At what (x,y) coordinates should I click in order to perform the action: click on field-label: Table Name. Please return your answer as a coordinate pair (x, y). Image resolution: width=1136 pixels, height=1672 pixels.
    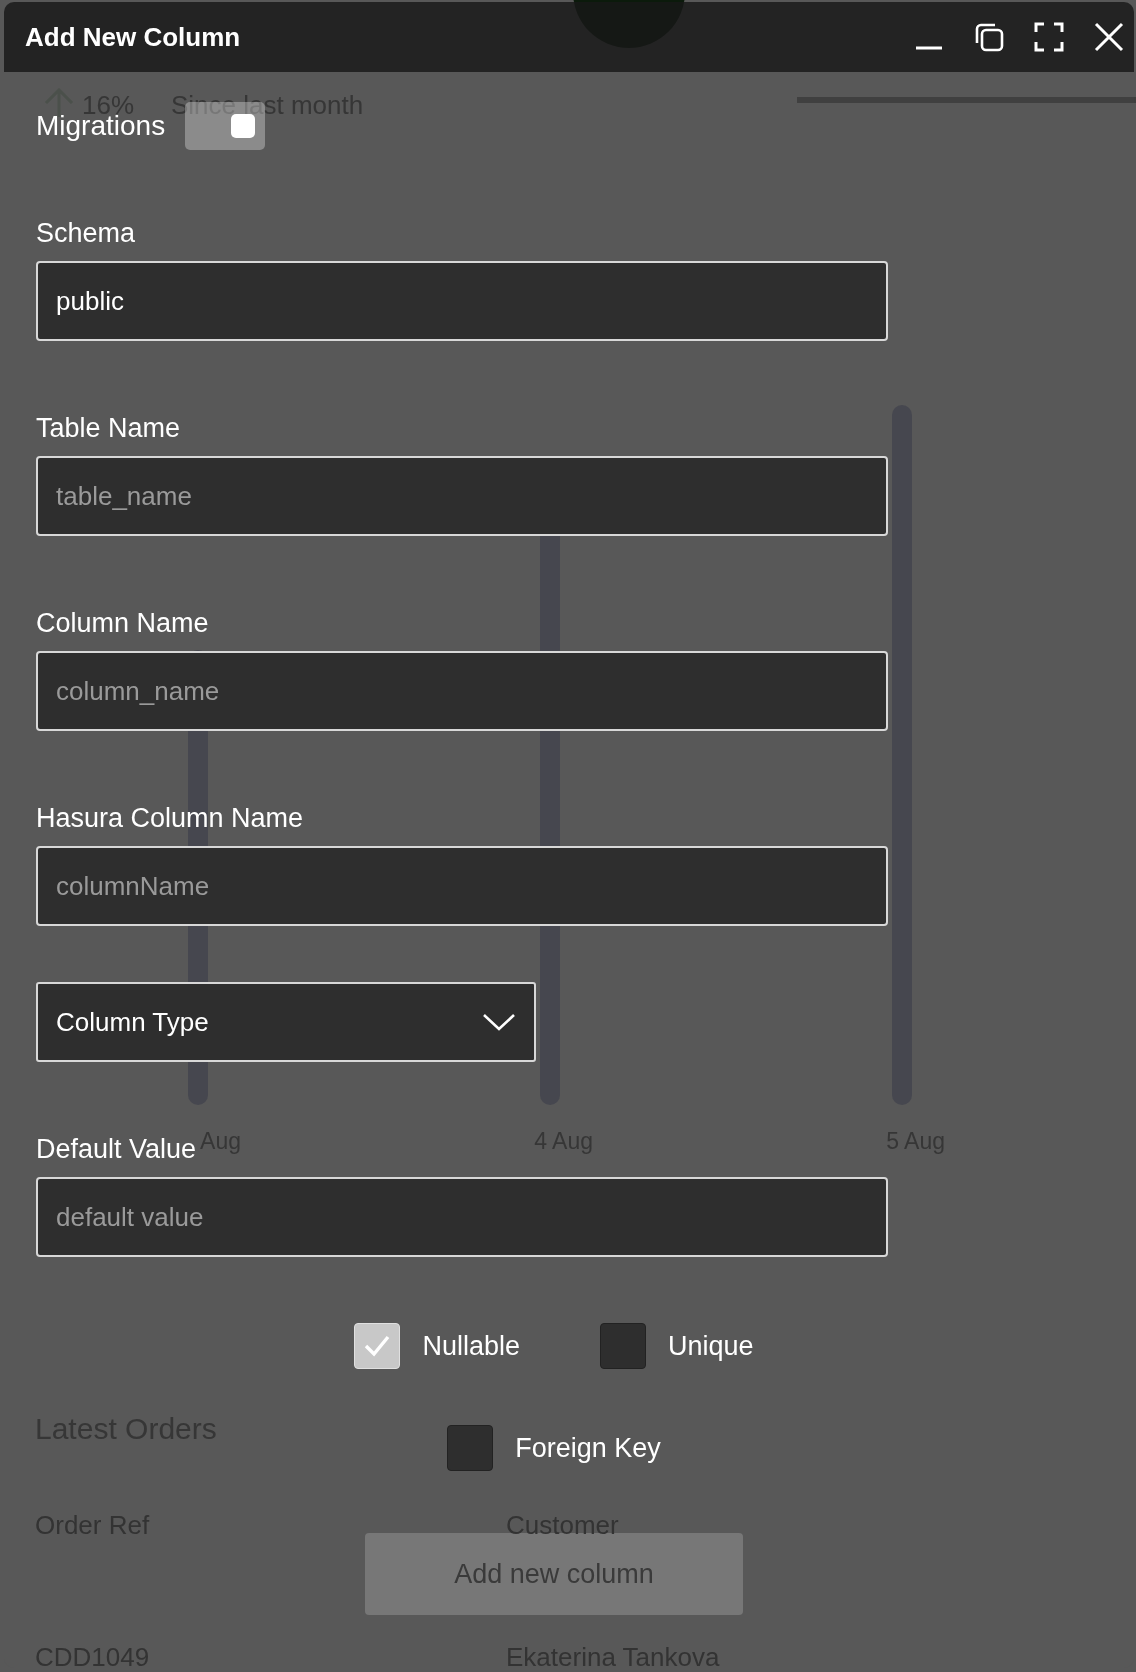
    Looking at the image, I should click on (108, 428).